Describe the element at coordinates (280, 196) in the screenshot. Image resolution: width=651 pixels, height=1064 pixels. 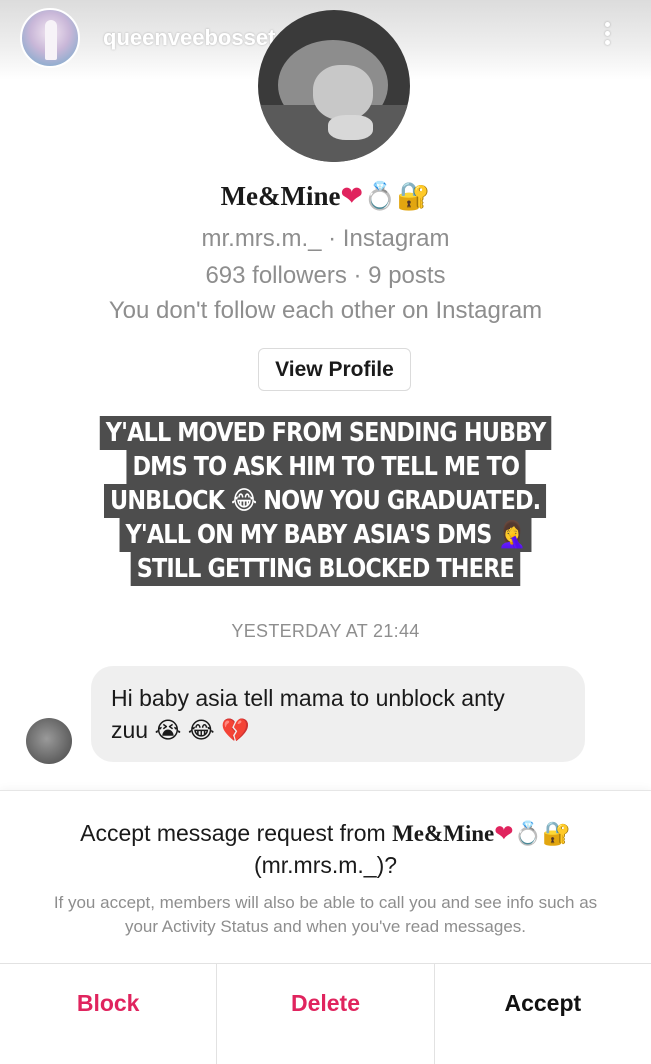
I see `display-name-text: Me&Mine` at that location.